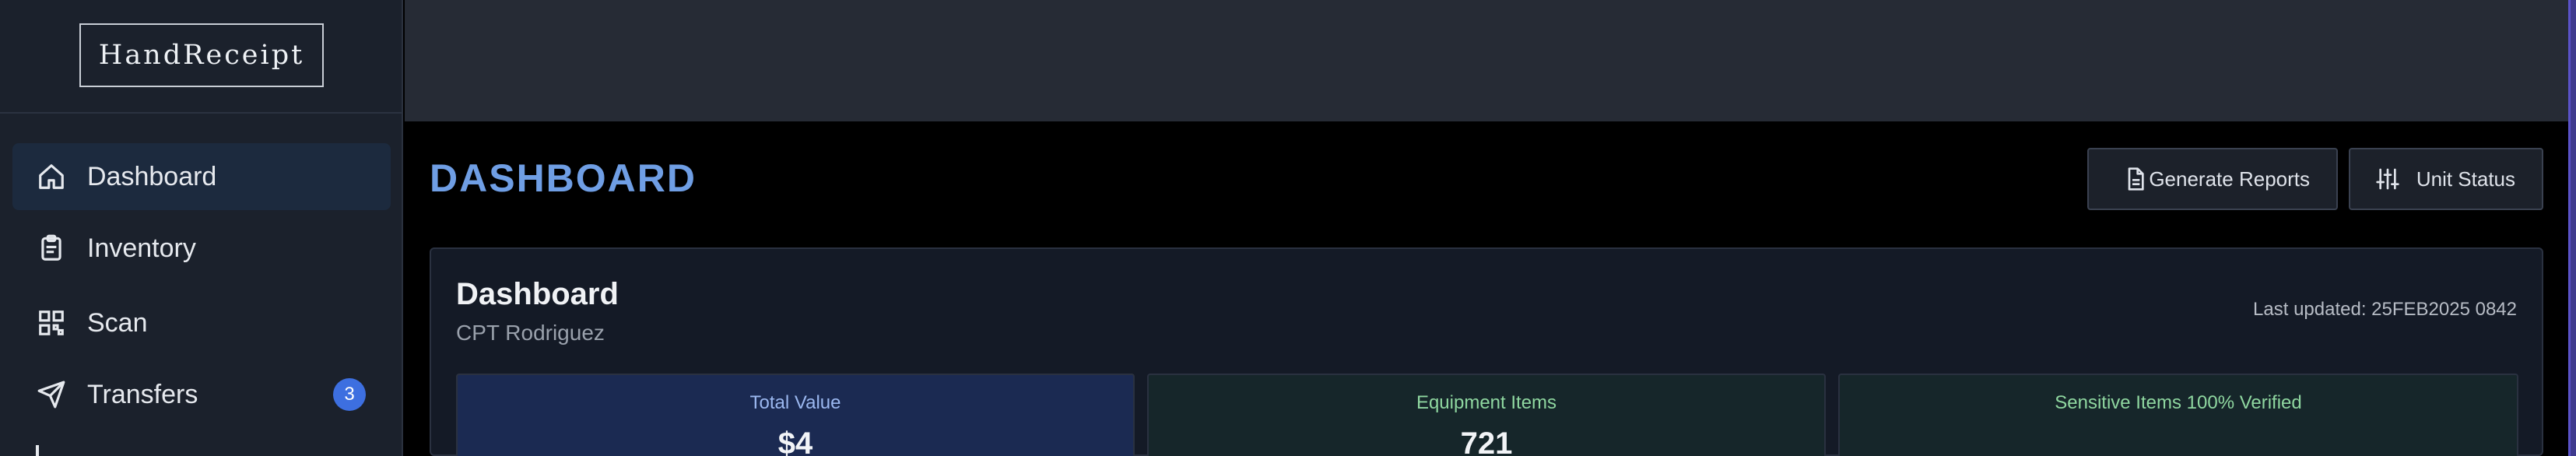 The width and height of the screenshot is (2576, 456). I want to click on stat-label: Sensitive Items 100% Verified, so click(2179, 403).